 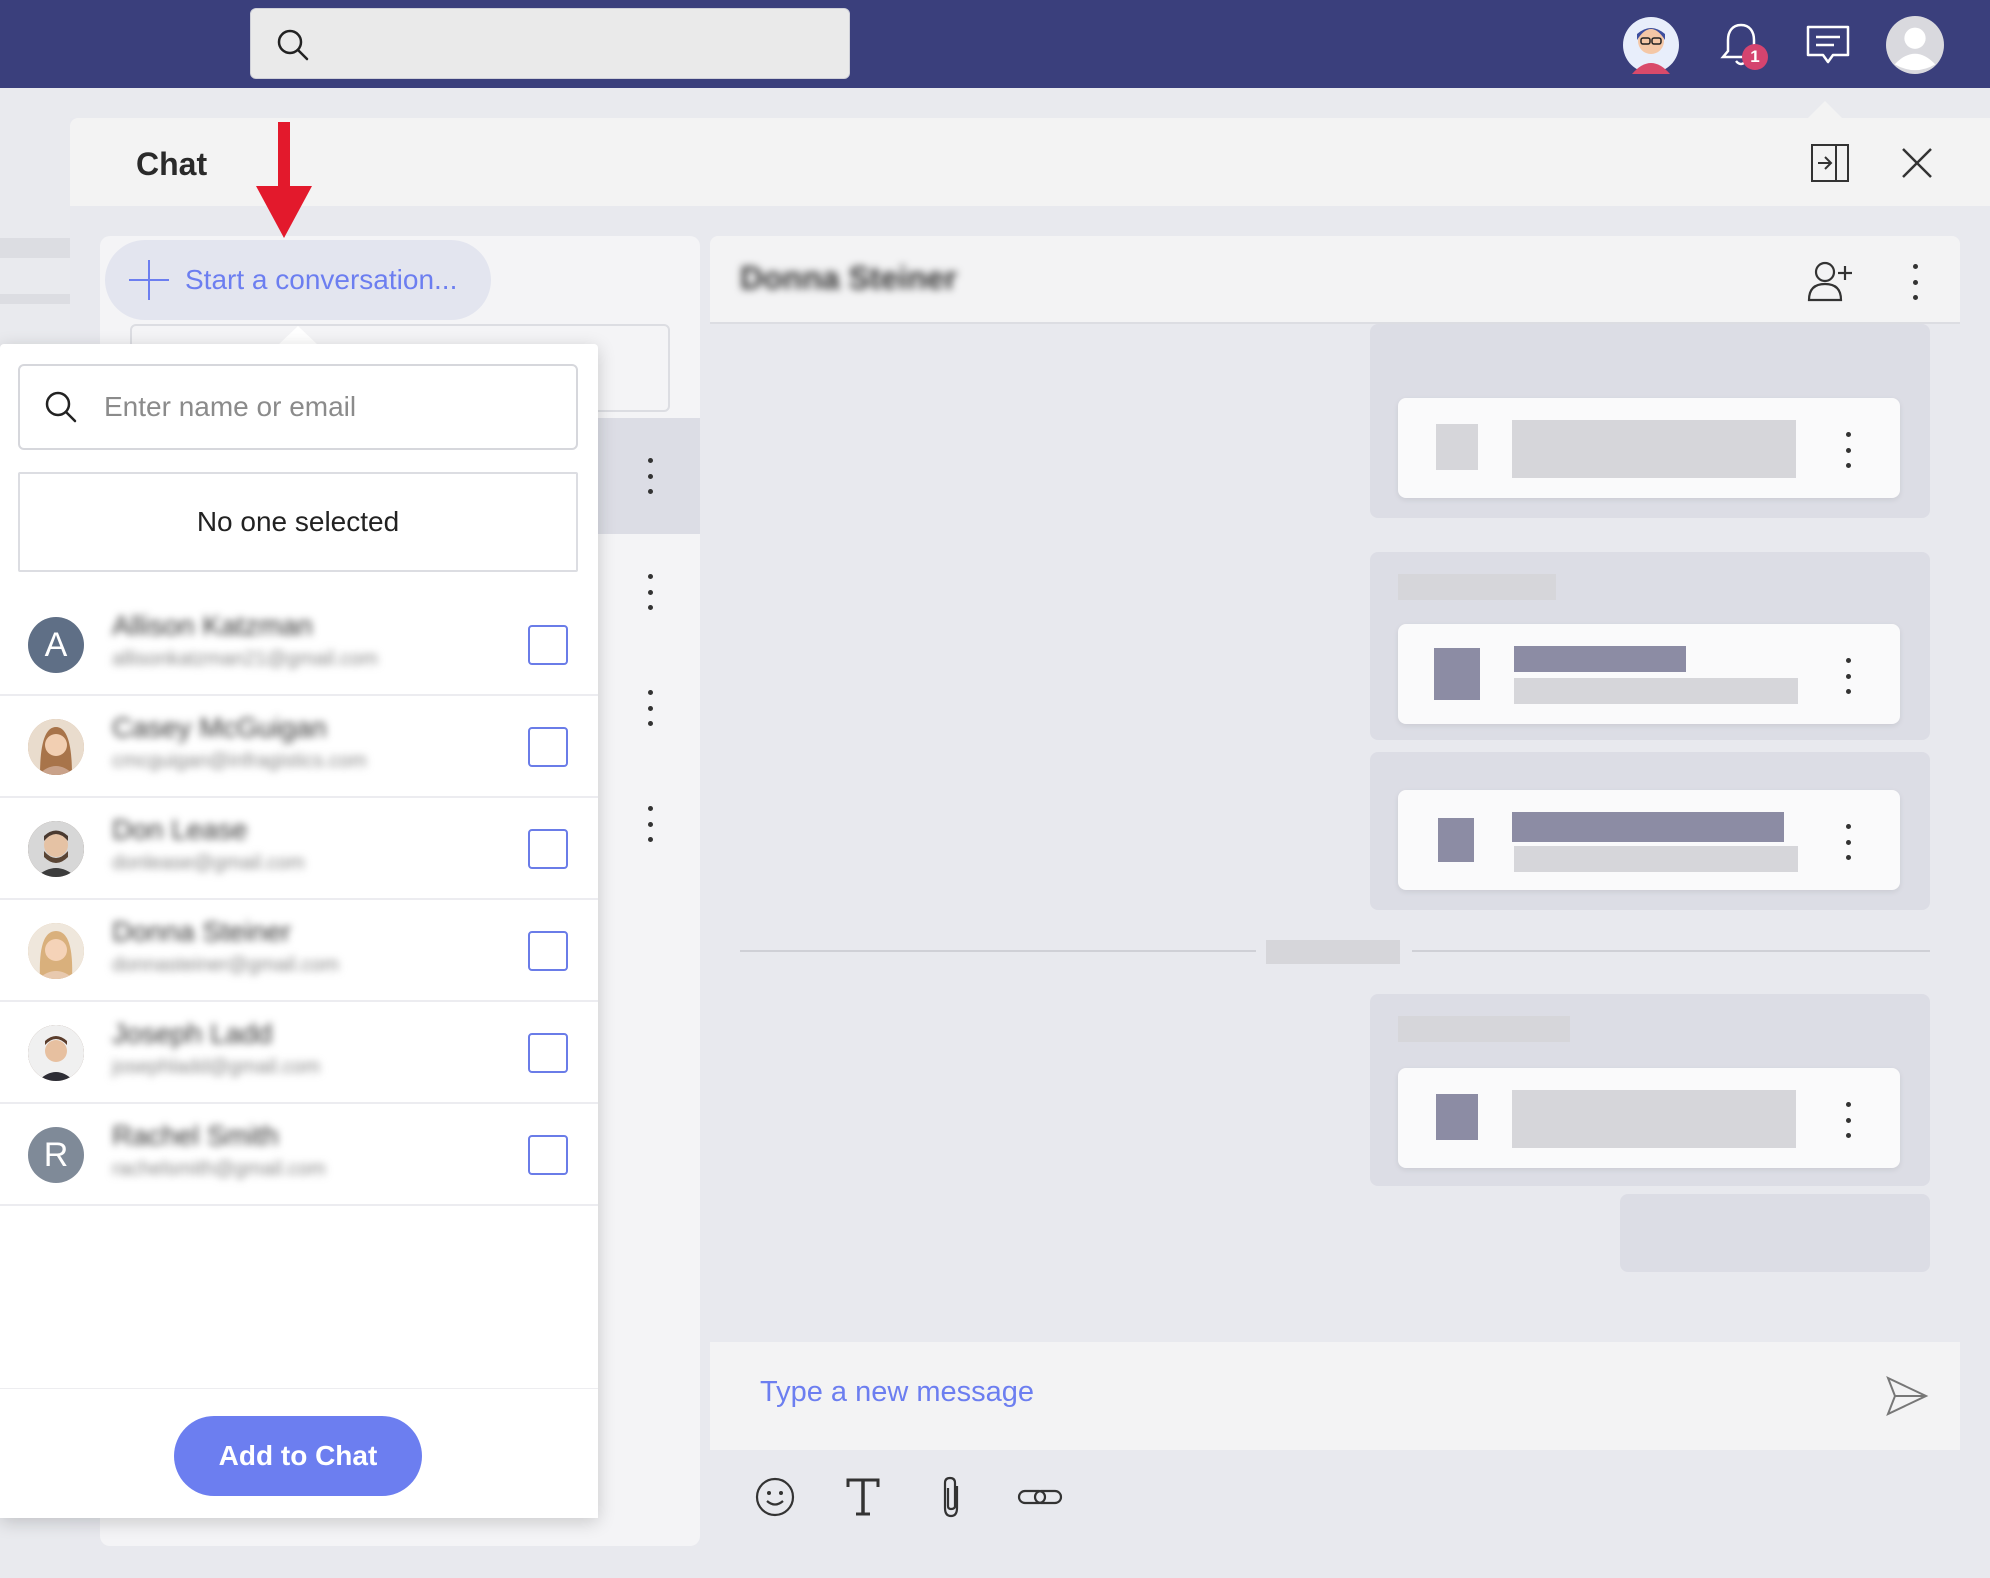 What do you see at coordinates (195, 1135) in the screenshot?
I see `contact-name: Rachel Smith` at bounding box center [195, 1135].